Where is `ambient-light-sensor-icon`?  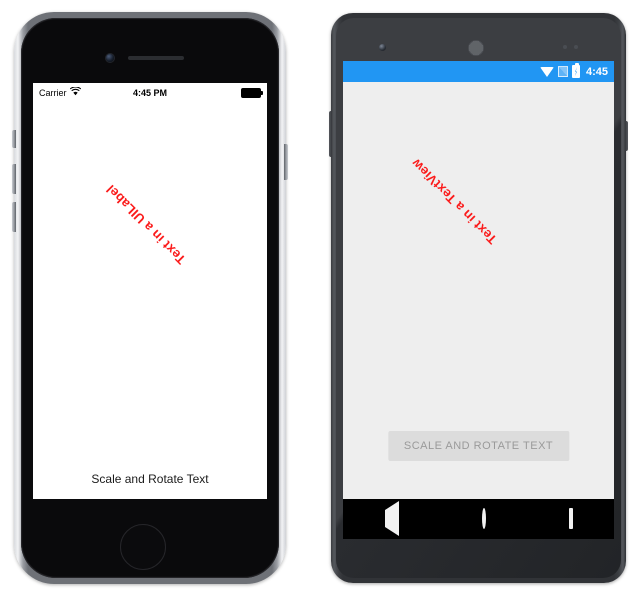
ambient-light-sensor-icon is located at coordinates (576, 47).